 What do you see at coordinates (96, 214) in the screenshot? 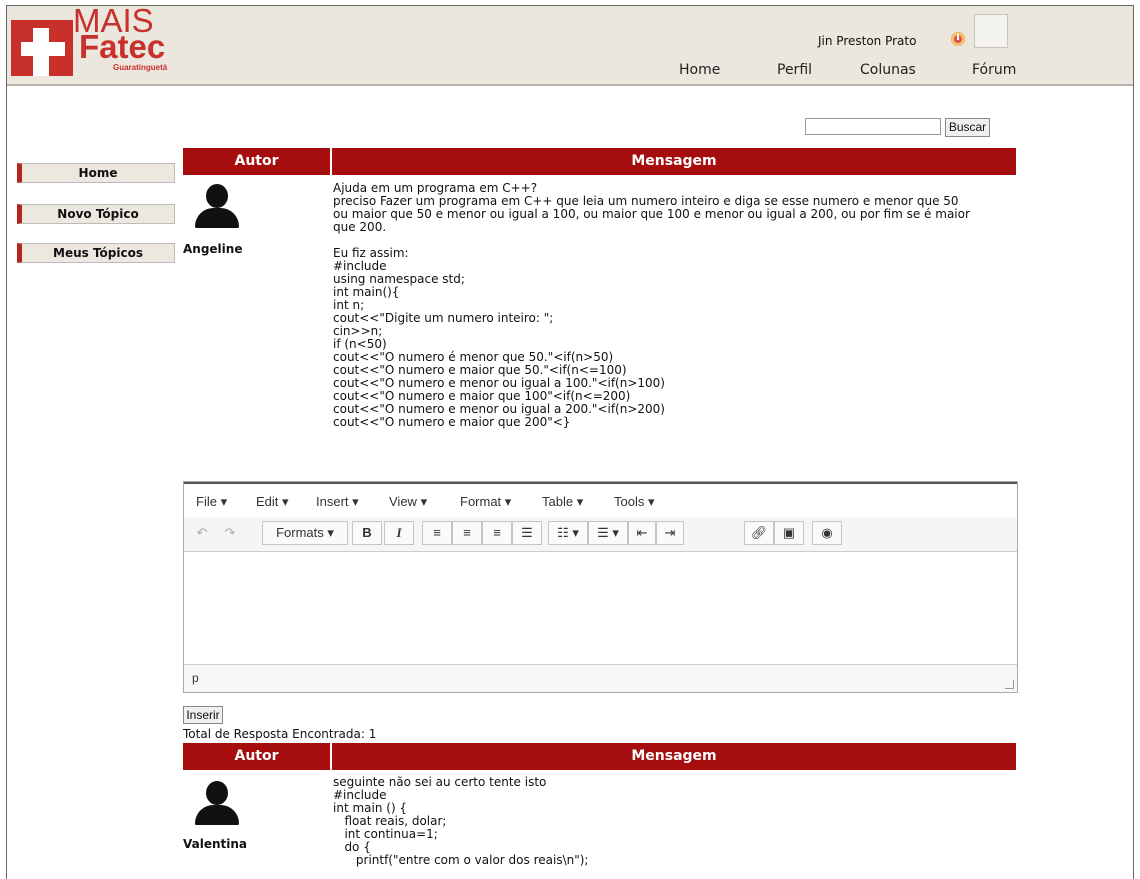
I see `sidebar-item-novo-topico: Novo Tópico` at bounding box center [96, 214].